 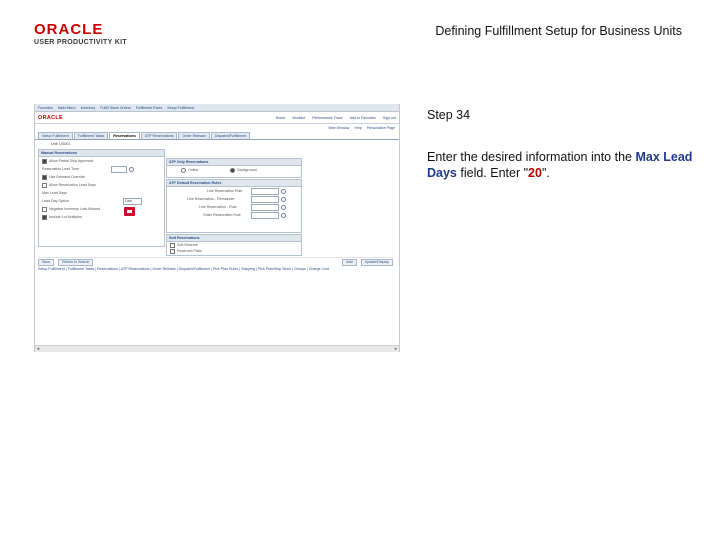 I want to click on panel-header: ATP Default Reservation Rules, so click(x=234, y=183).